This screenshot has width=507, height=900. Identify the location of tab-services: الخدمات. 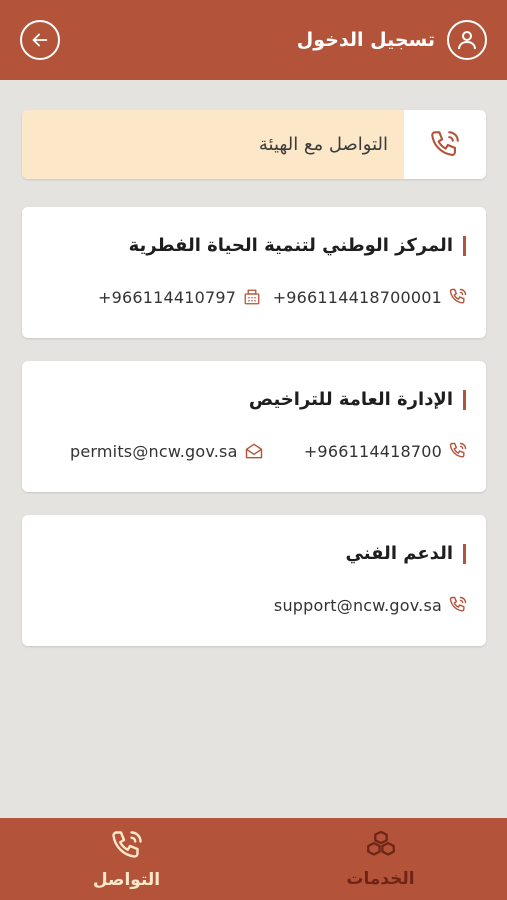
(380, 859).